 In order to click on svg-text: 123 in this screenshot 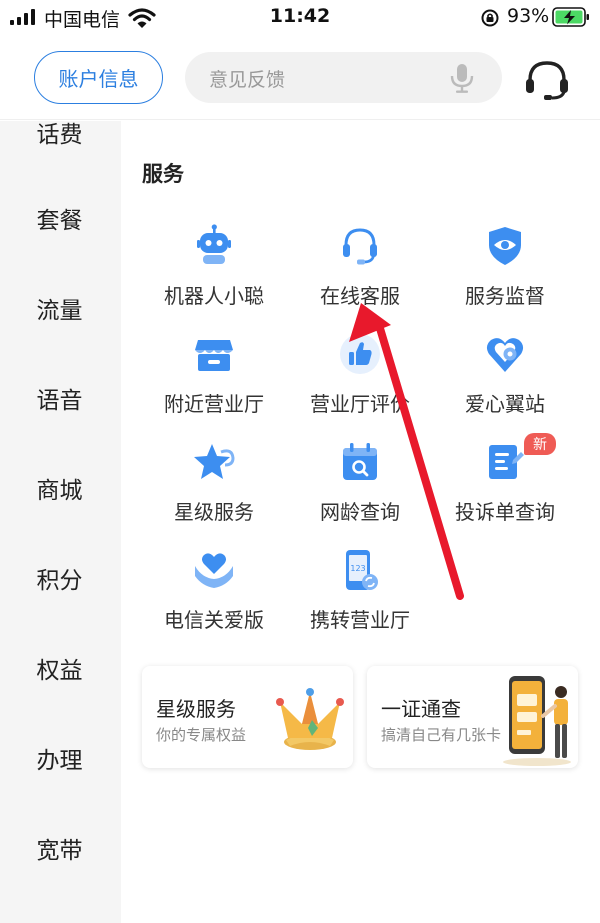, I will do `click(357, 568)`.